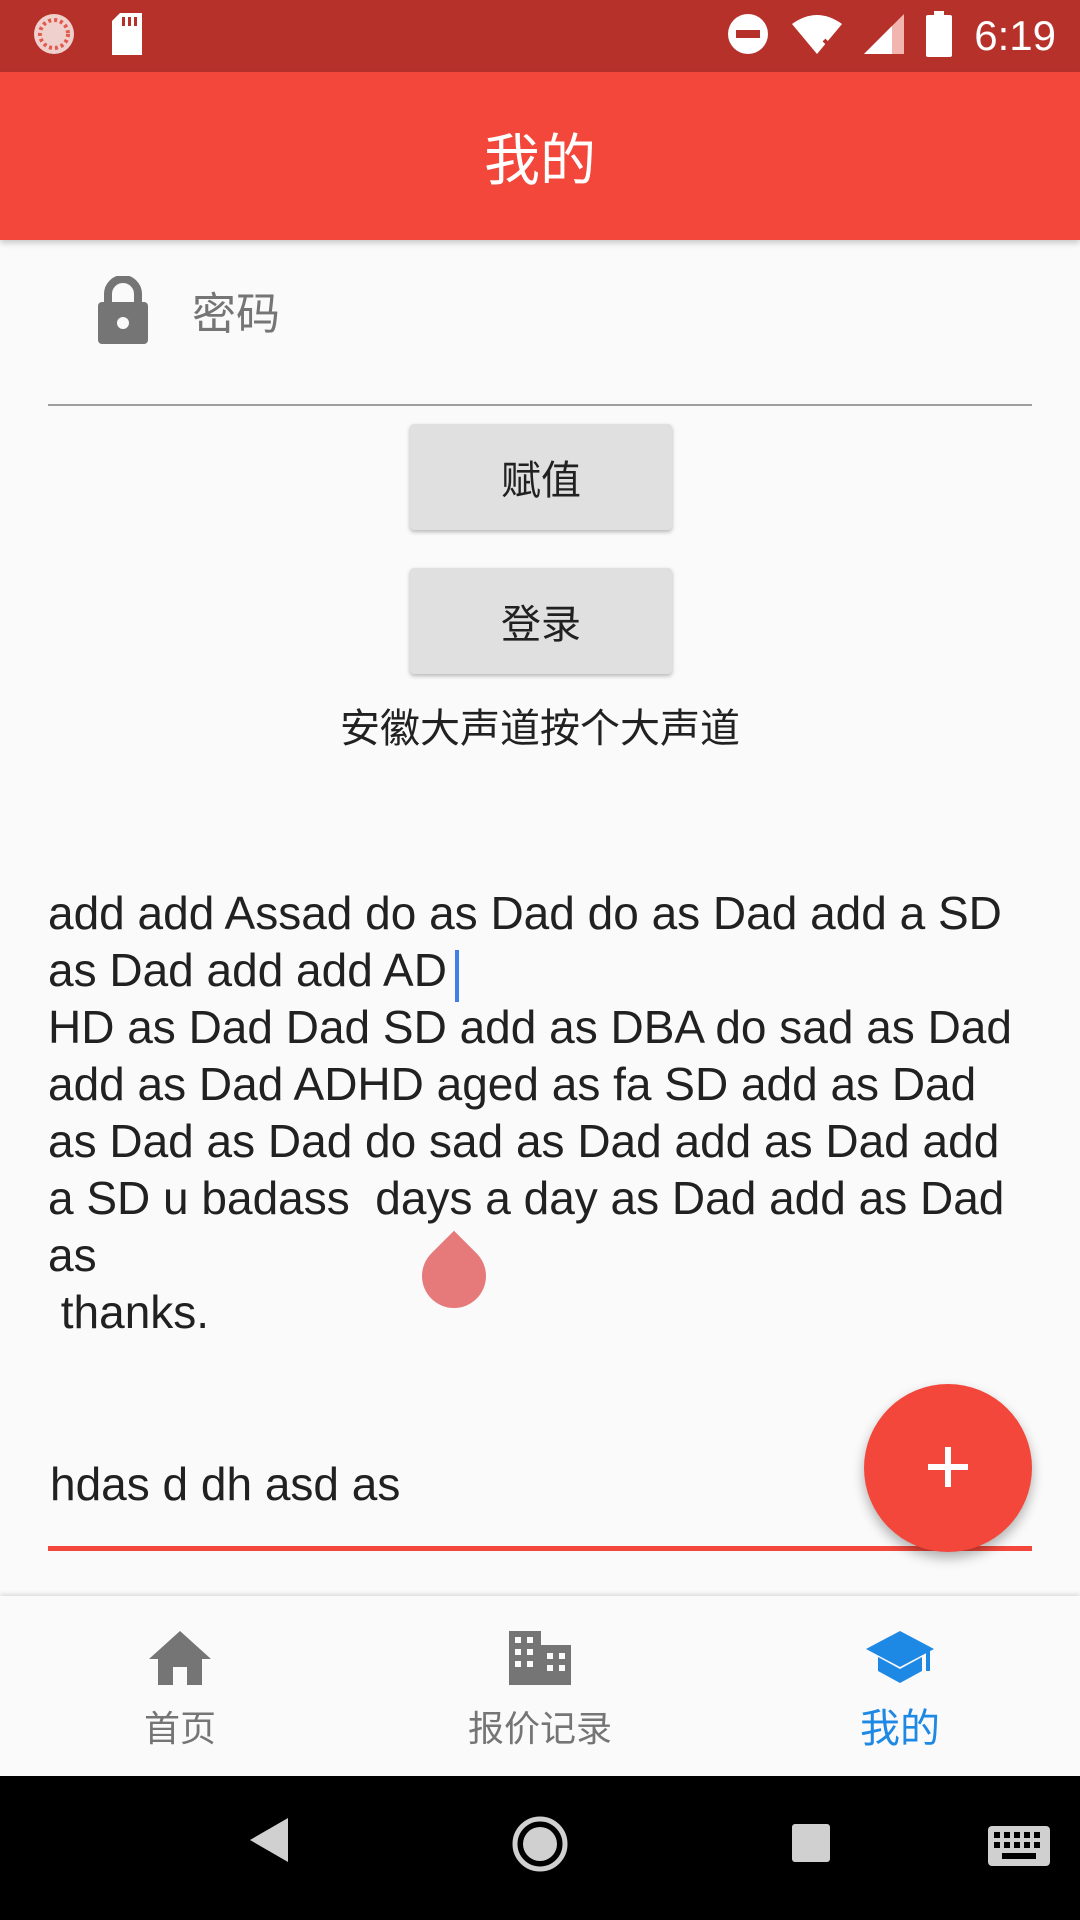  Describe the element at coordinates (270, 1842) in the screenshot. I see `back-icon` at that location.